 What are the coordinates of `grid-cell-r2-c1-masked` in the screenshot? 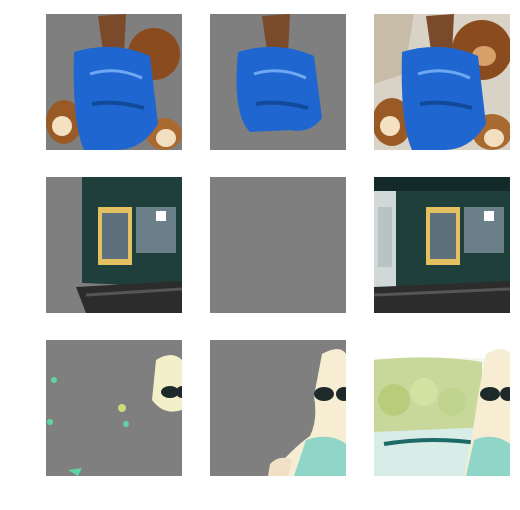 It's located at (114, 245).